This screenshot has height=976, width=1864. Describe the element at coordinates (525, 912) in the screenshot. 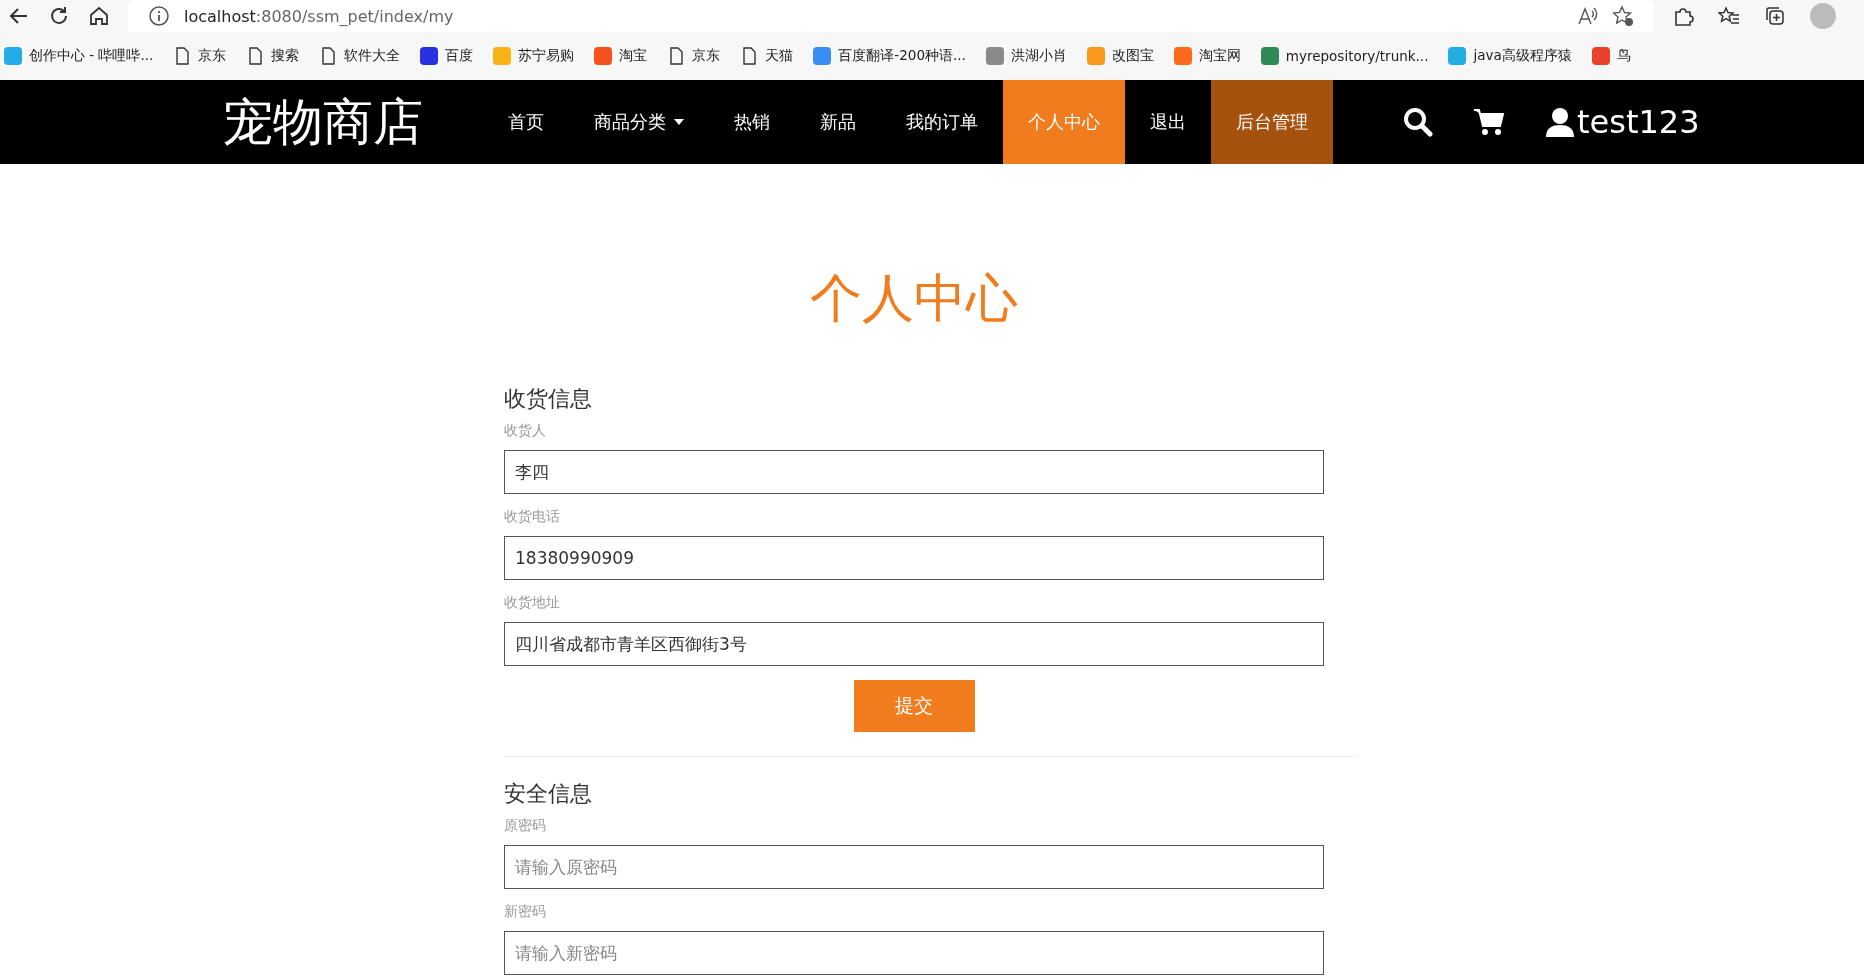

I see `field-label: 新密码` at that location.